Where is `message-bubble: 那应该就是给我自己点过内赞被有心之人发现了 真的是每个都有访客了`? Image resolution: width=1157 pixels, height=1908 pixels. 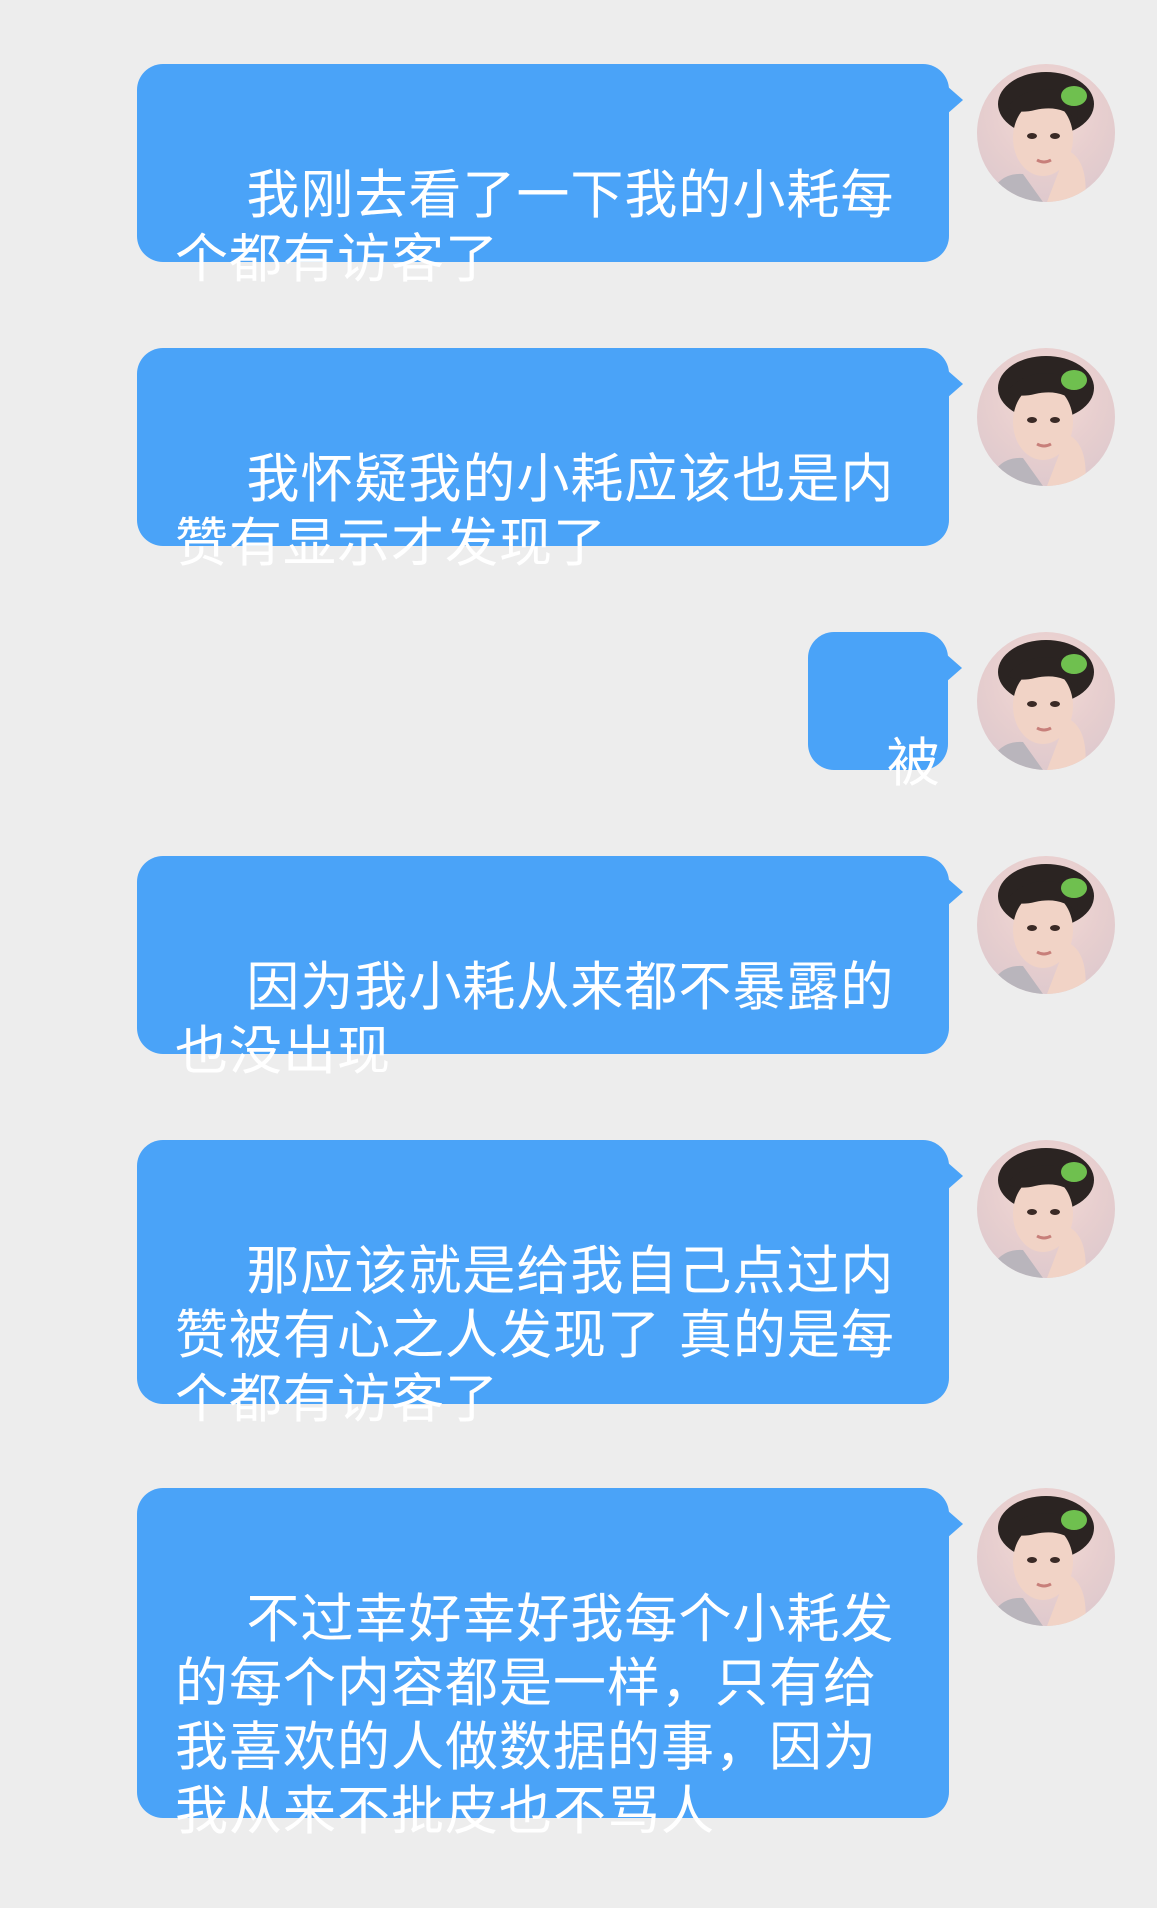 message-bubble: 那应该就是给我自己点过内赞被有心之人发现了 真的是每个都有访客了 is located at coordinates (550, 1285).